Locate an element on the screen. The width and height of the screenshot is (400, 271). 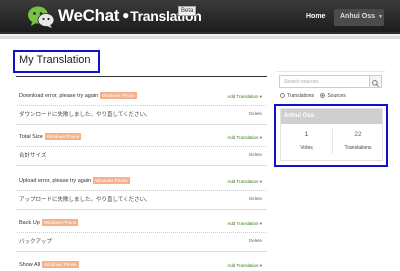
chevron-down-icon: ▼ is located at coordinates (380, 17).